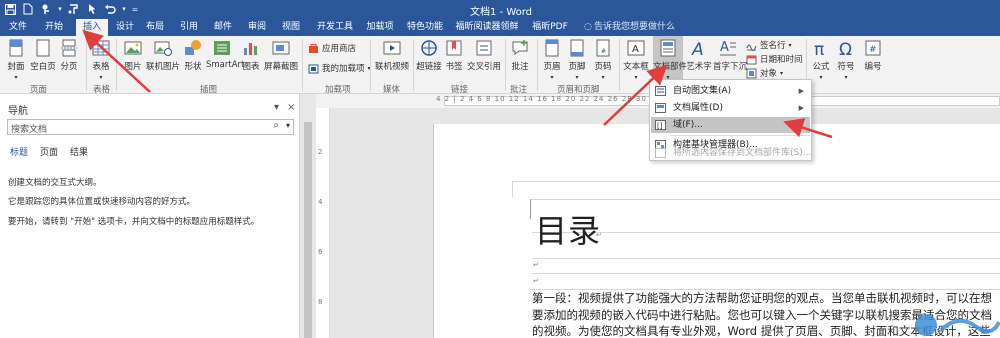 The width and height of the screenshot is (1000, 338). What do you see at coordinates (281, 55) in the screenshot?
I see `screenshot-button: 屏幕截图` at bounding box center [281, 55].